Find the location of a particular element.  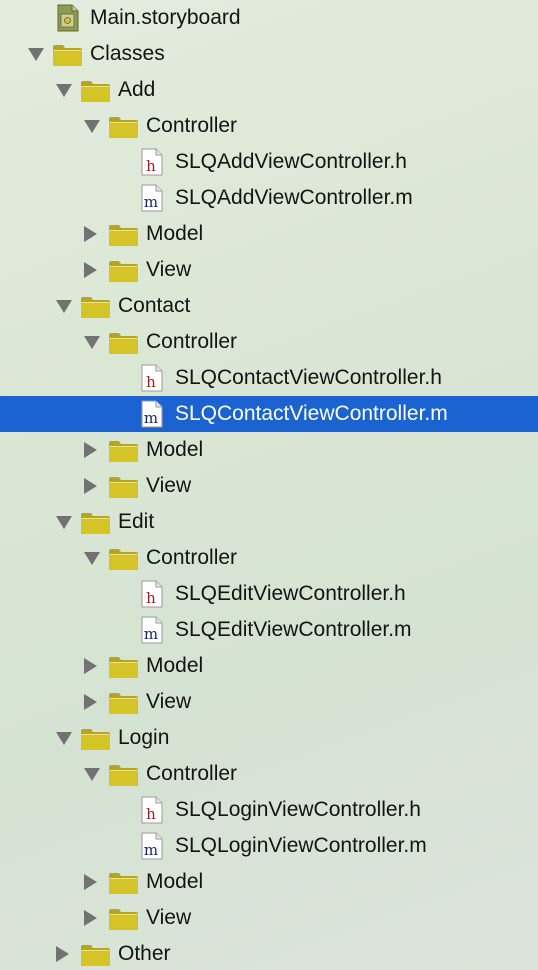

tree-item-other: Other is located at coordinates (269, 953).